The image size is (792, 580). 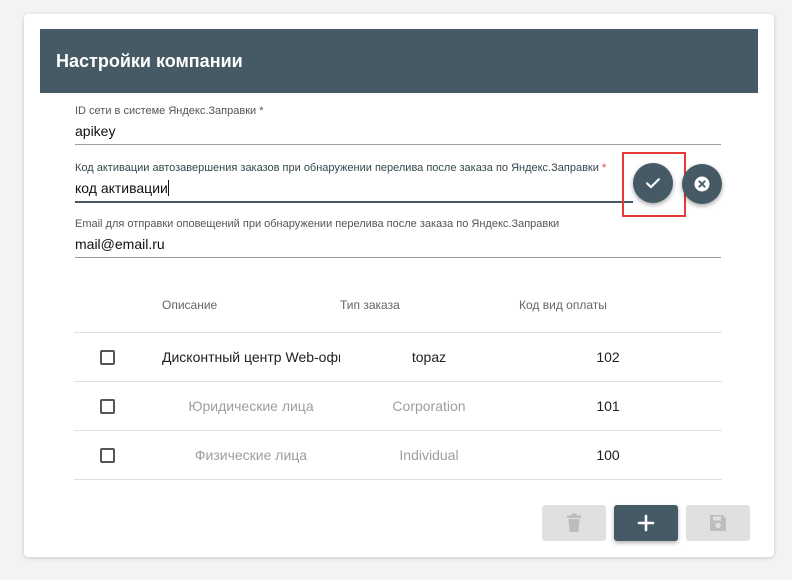 What do you see at coordinates (370, 305) in the screenshot?
I see `header-order-type: Тип заказа` at bounding box center [370, 305].